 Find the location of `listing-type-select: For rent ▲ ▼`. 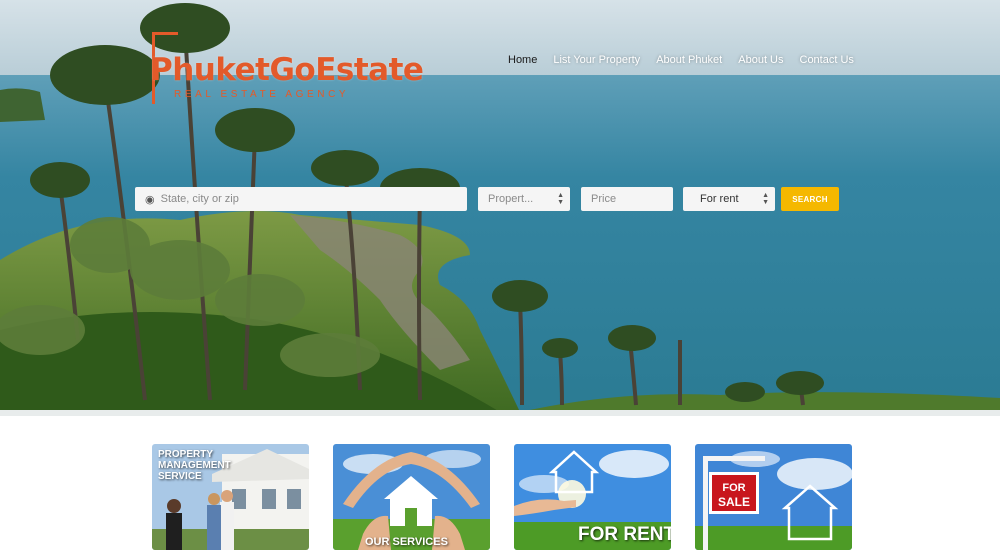

listing-type-select: For rent ▲ ▼ is located at coordinates (729, 199).